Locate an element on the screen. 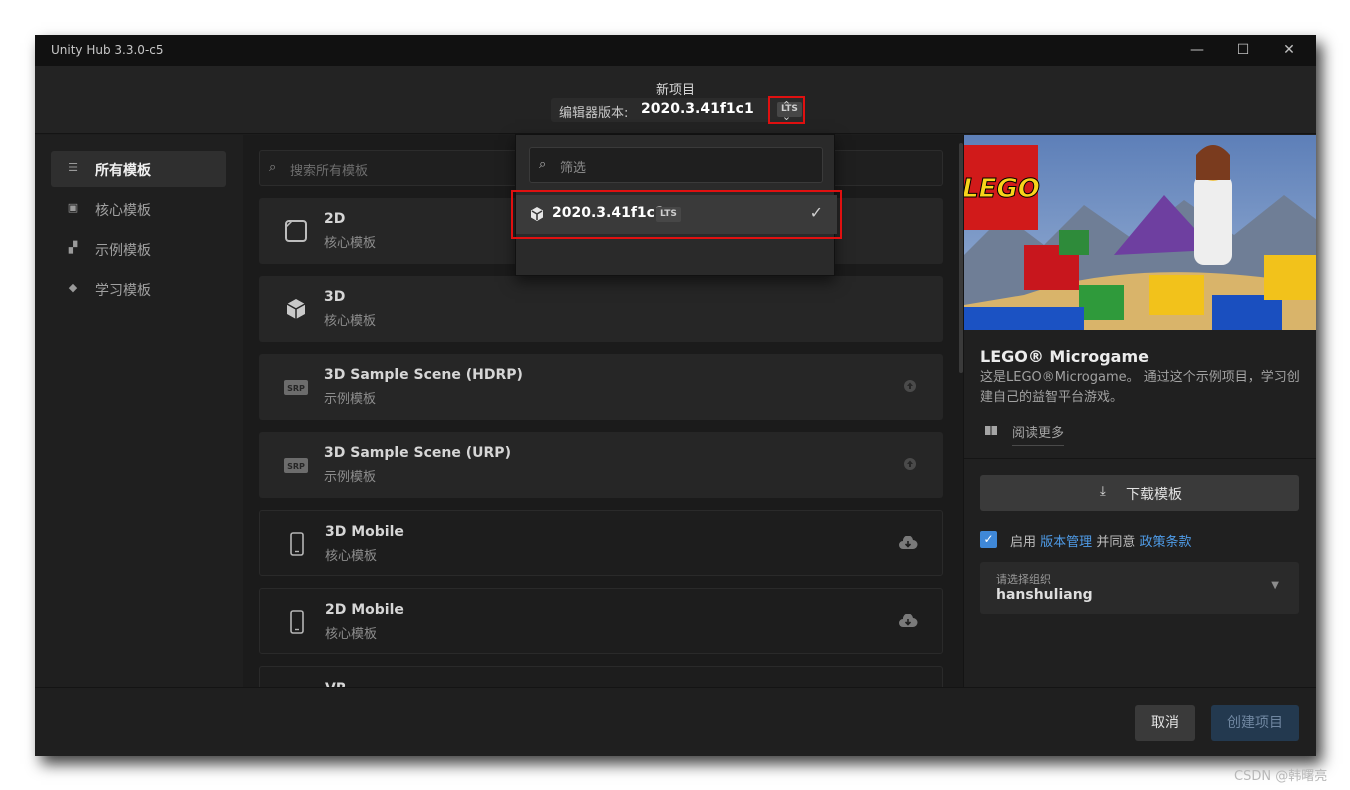  lts-badge: LTS is located at coordinates (668, 214).